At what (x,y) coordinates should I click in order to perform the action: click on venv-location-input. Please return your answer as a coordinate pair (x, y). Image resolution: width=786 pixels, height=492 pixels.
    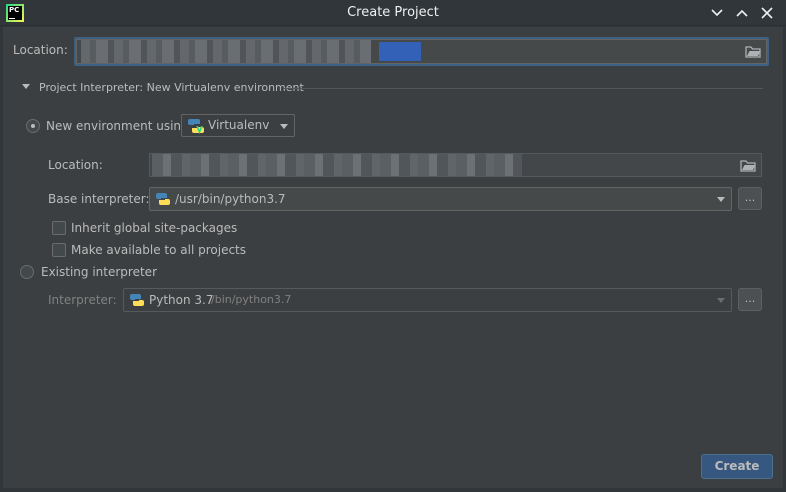
    Looking at the image, I should click on (455, 165).